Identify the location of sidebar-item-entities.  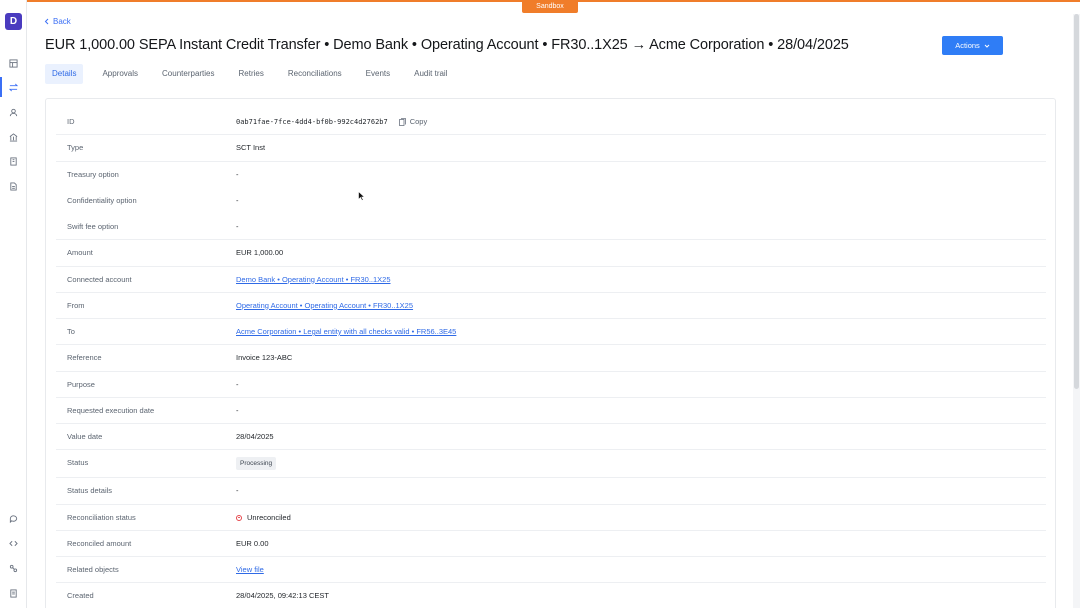
(13, 161).